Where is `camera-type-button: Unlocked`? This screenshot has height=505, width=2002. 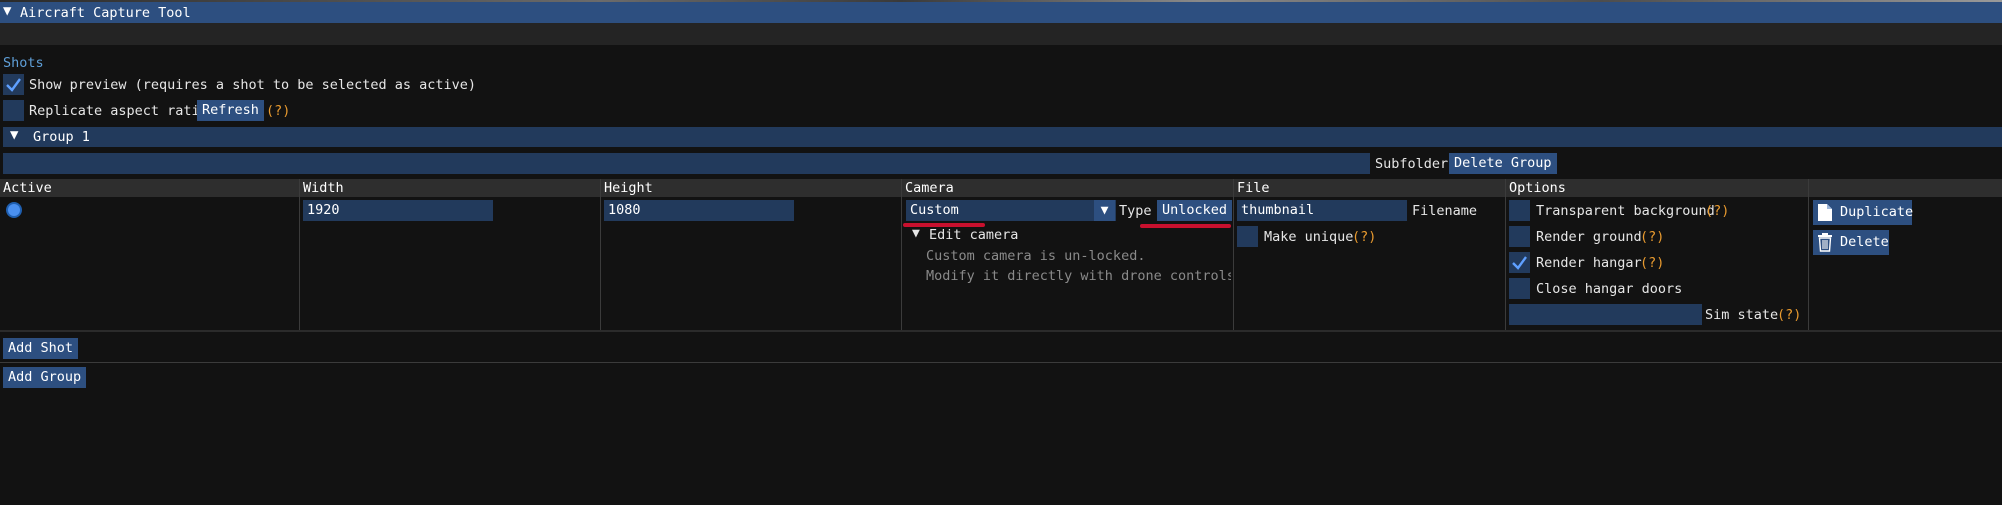
camera-type-button: Unlocked is located at coordinates (1195, 210).